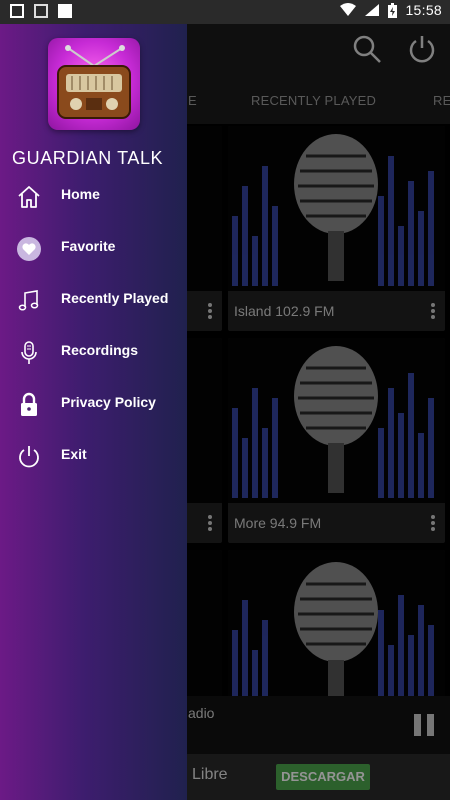  I want to click on drawer-item-recordings: Recordings, so click(93, 354).